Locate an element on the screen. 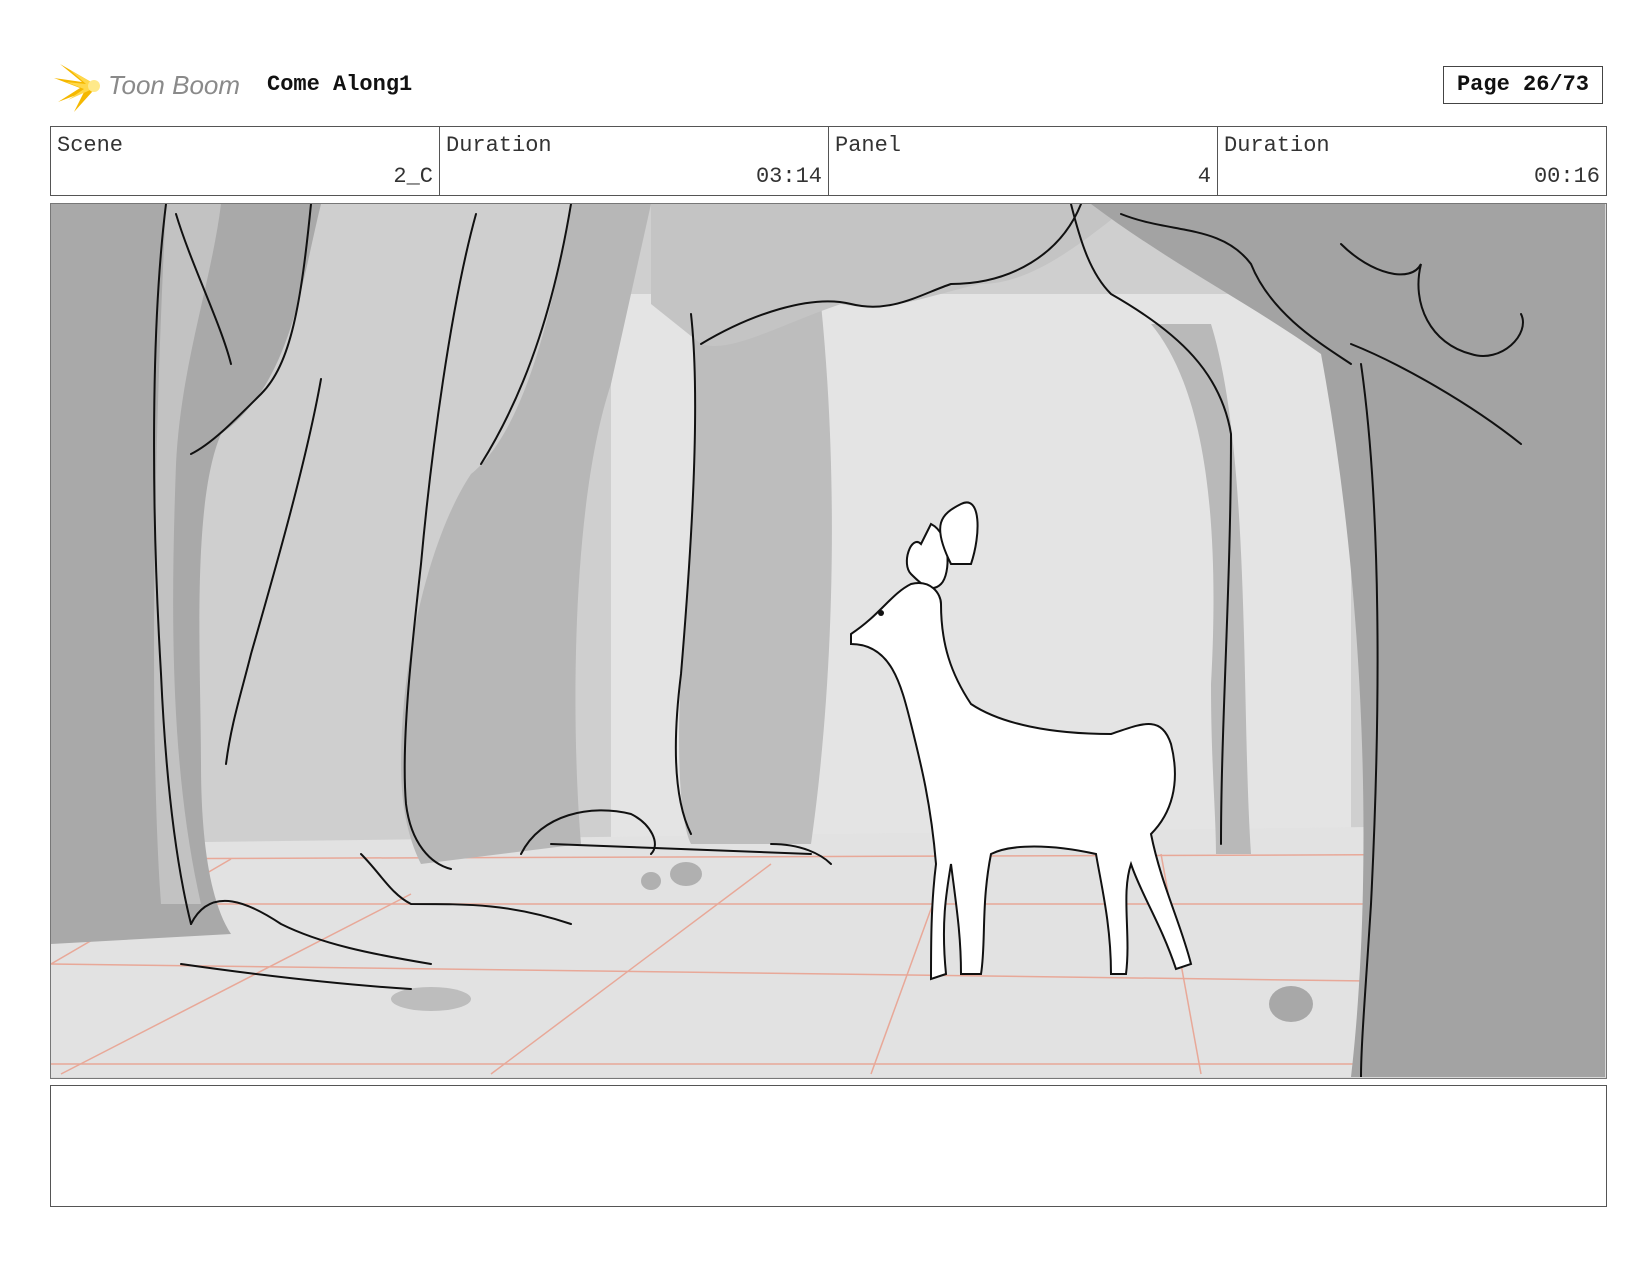 Image resolution: width=1648 pixels, height=1276 pixels. panel-notes-box is located at coordinates (828, 1146).